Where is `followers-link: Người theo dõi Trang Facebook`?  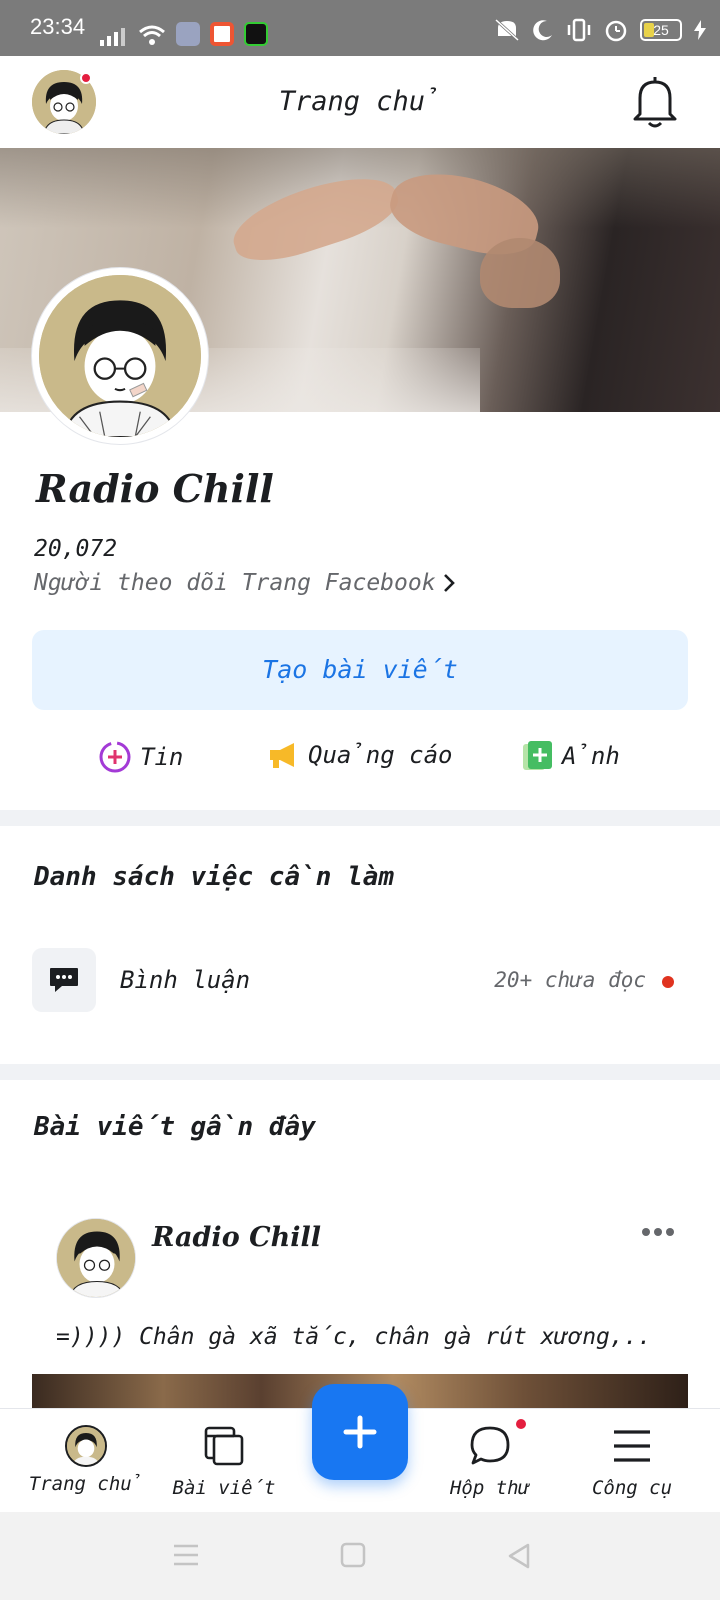 followers-link: Người theo dõi Trang Facebook is located at coordinates (245, 583).